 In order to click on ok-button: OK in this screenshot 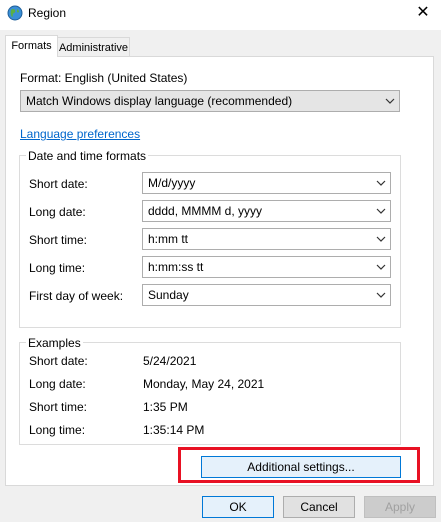, I will do `click(238, 507)`.